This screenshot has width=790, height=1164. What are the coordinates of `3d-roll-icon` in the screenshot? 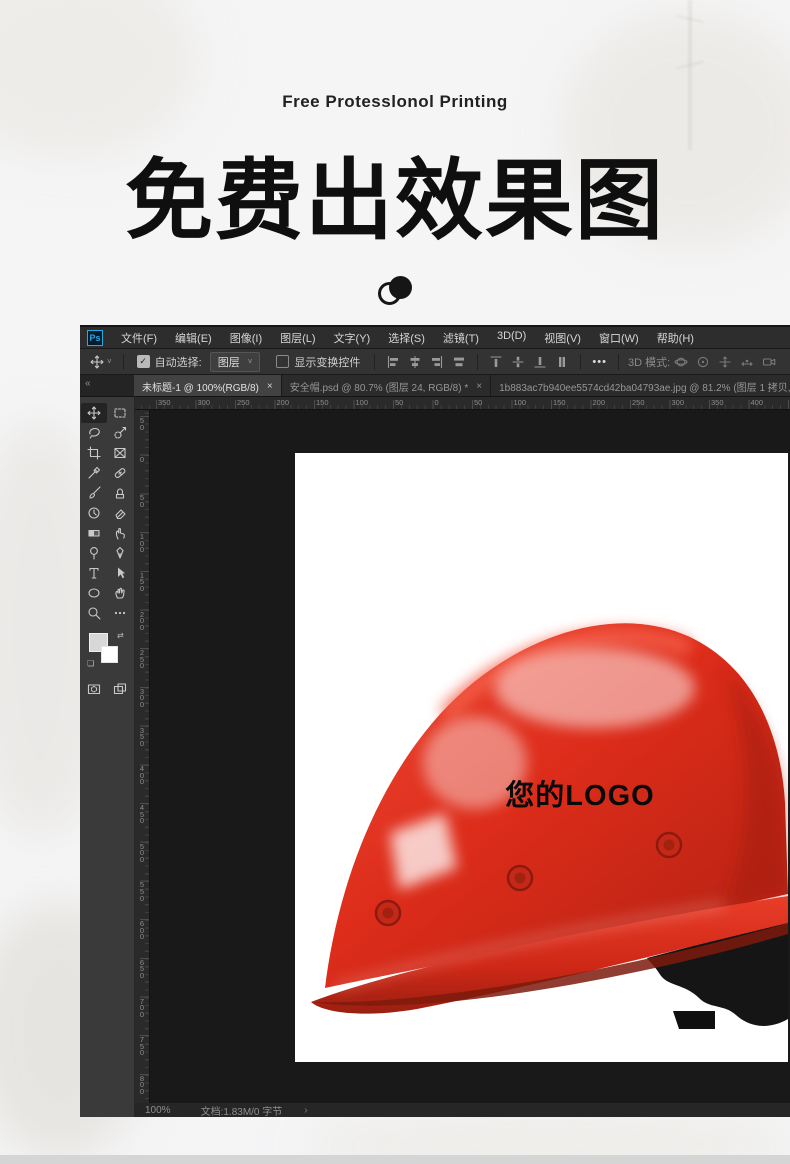 It's located at (703, 362).